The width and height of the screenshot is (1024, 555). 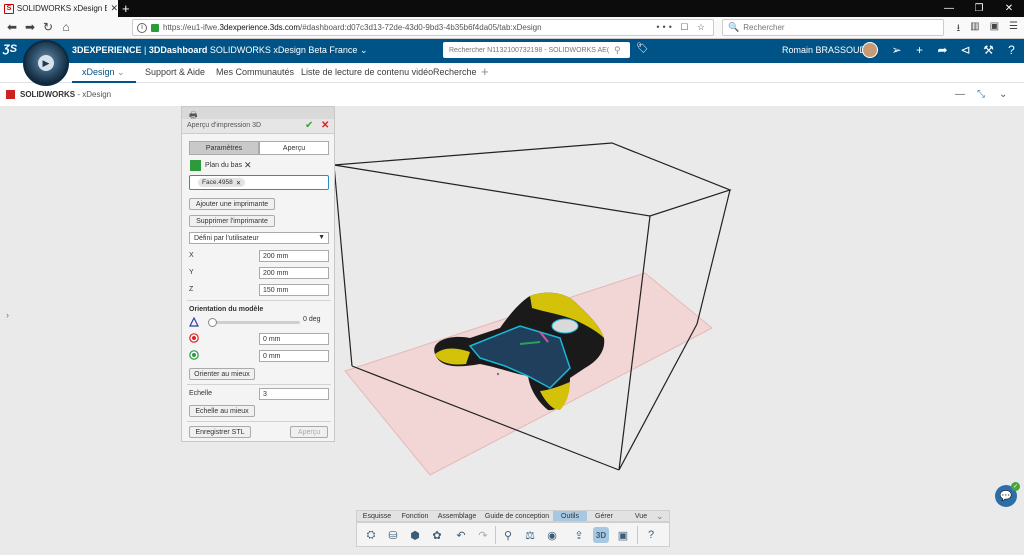 What do you see at coordinates (959, 29) in the screenshot?
I see `download-icon: ⭳` at bounding box center [959, 29].